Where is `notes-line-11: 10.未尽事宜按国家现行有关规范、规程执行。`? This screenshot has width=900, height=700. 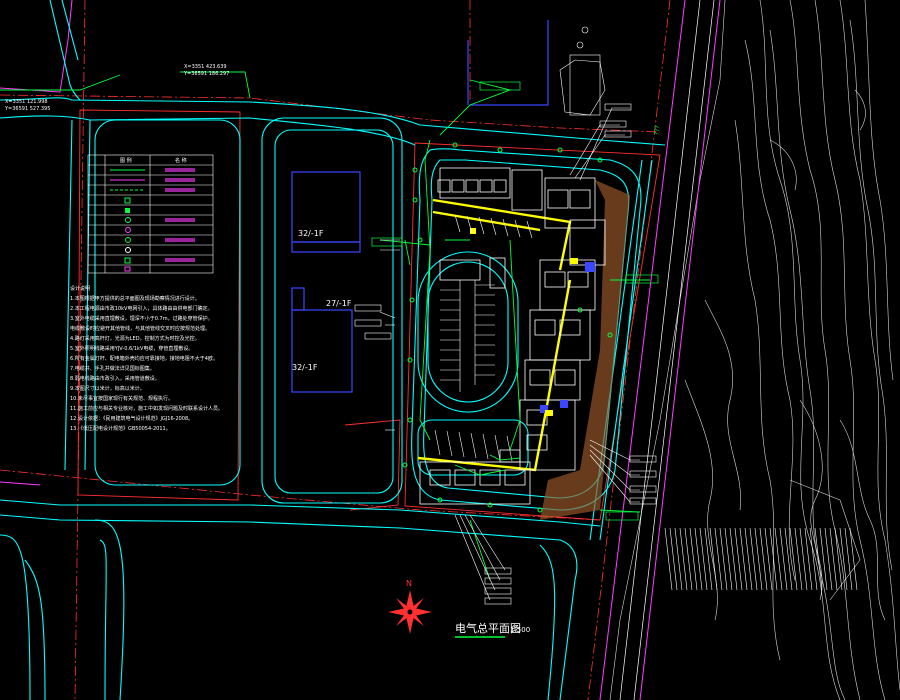 notes-line-11: 10.未尽事宜按国家现行有关规范、规程执行。 is located at coordinates (121, 398).